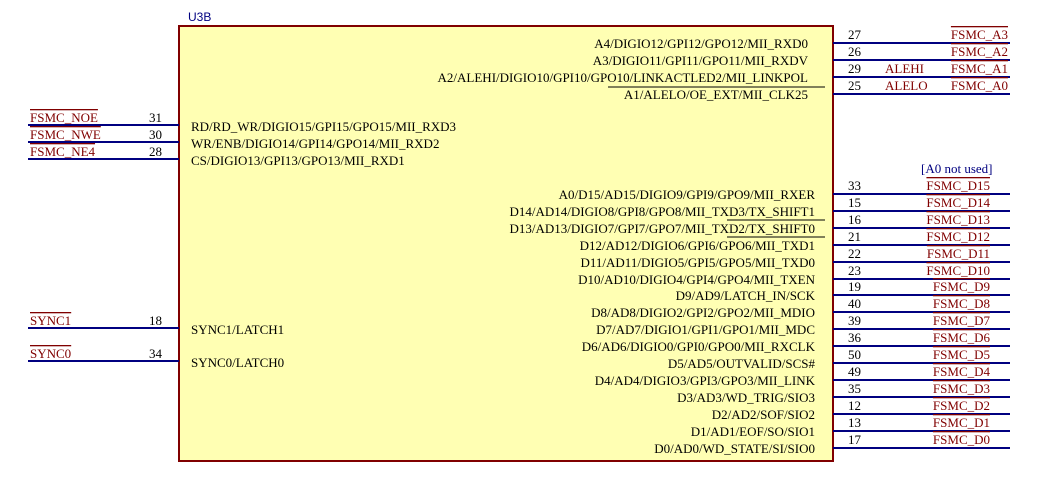 The width and height of the screenshot is (1056, 481). I want to click on left-pin-name: SYNC0/LATCH0, so click(237, 362).